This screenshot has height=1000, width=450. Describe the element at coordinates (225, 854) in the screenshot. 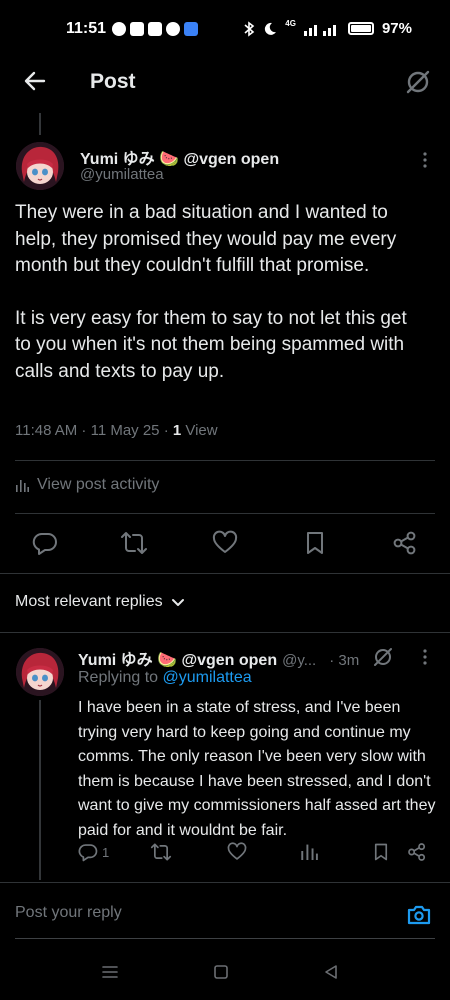

I see `reply-action-bar: 1` at that location.